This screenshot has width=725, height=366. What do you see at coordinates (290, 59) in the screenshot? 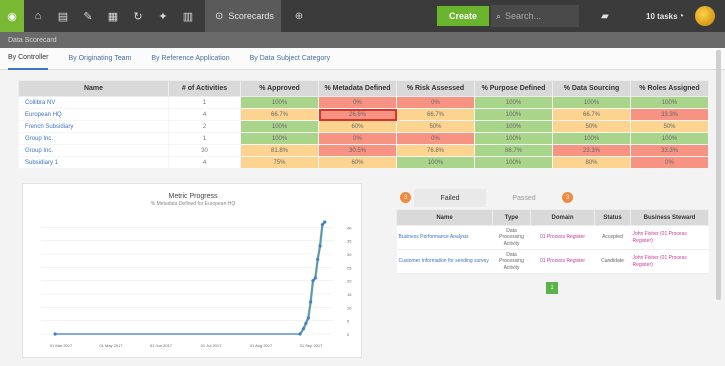
I see `tab-by-data-subject-category: By Data Subject Category` at bounding box center [290, 59].